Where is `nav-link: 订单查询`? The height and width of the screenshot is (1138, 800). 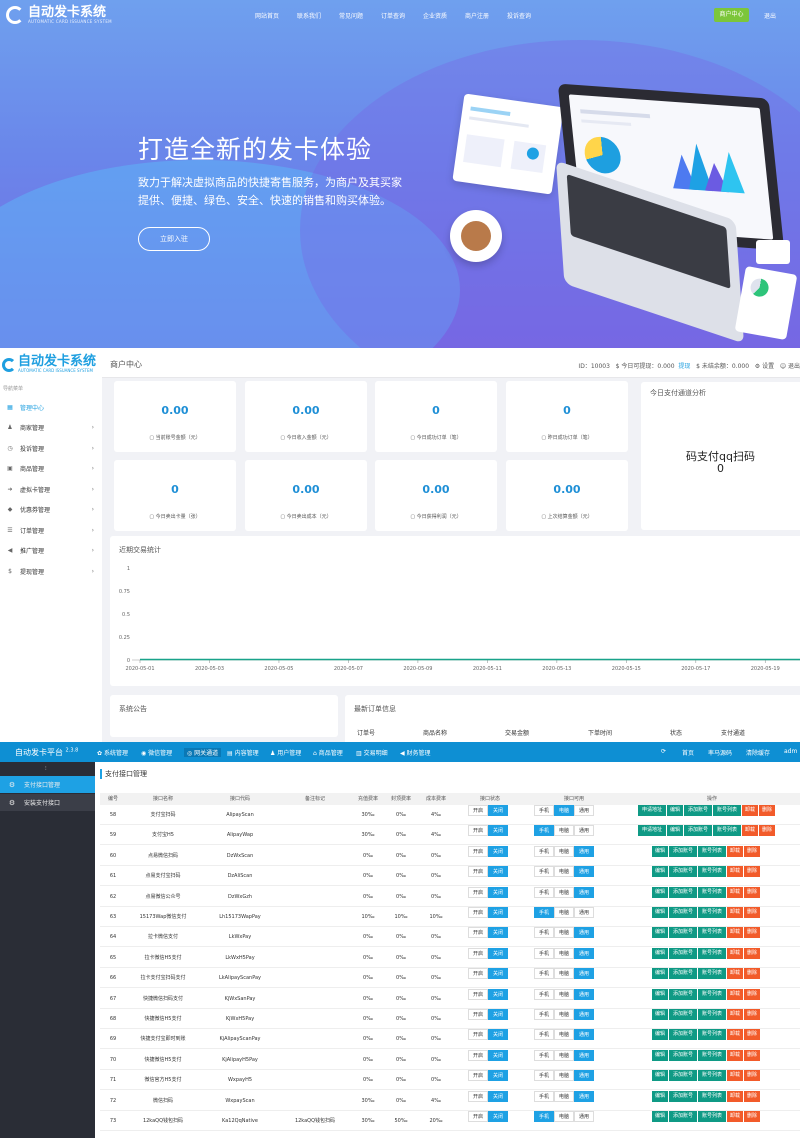 nav-link: 订单查询 is located at coordinates (393, 15).